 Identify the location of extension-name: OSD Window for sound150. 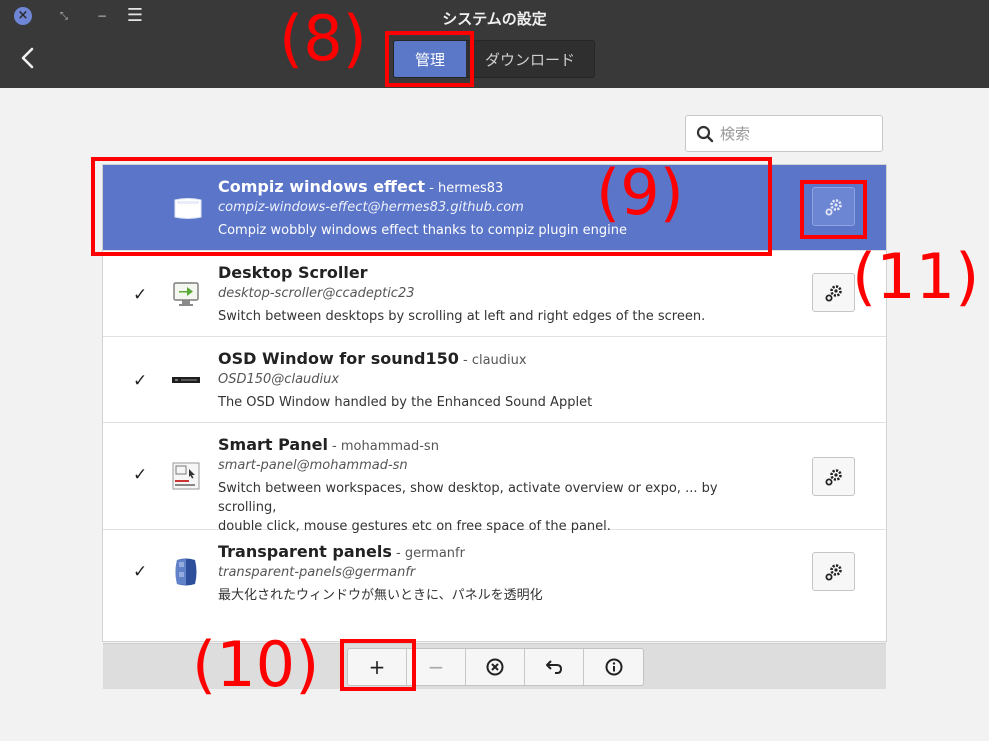
(338, 358).